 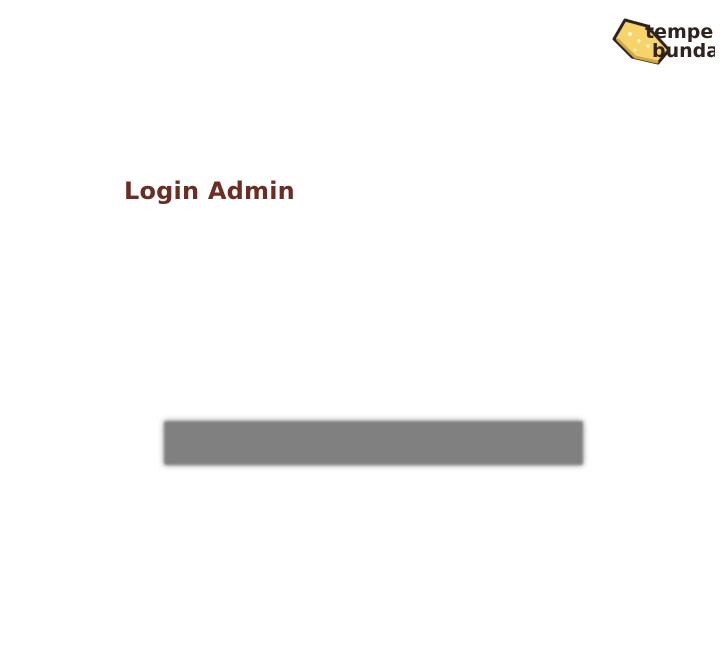 I want to click on logo-text-bunda: bunda, so click(x=683, y=51).